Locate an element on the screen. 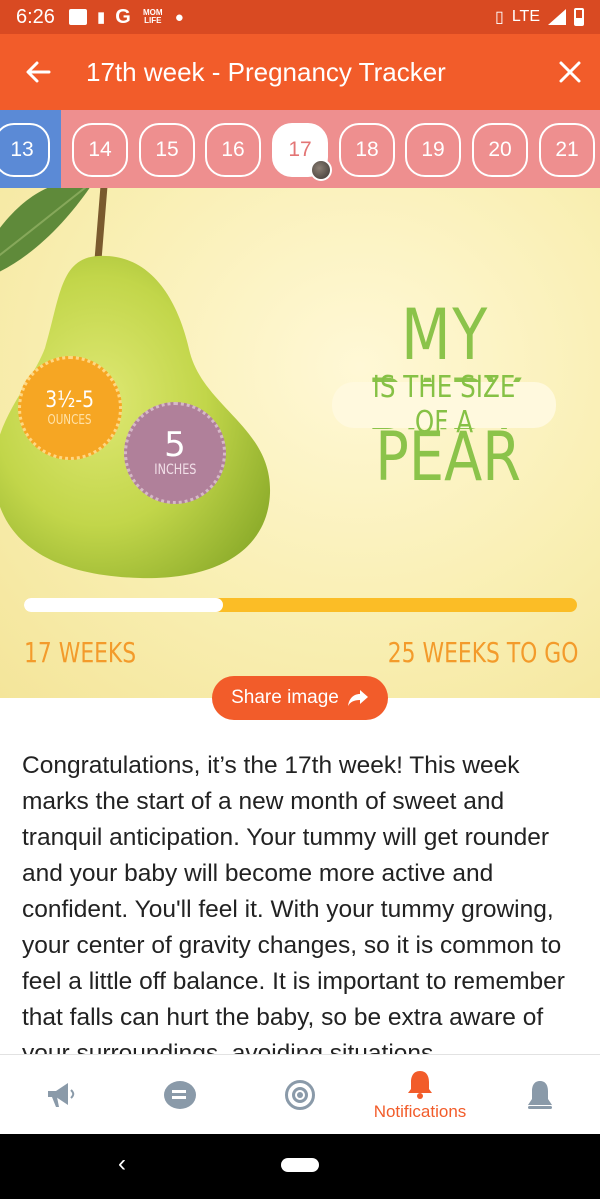  pregnancy-progress-bar is located at coordinates (300, 605).